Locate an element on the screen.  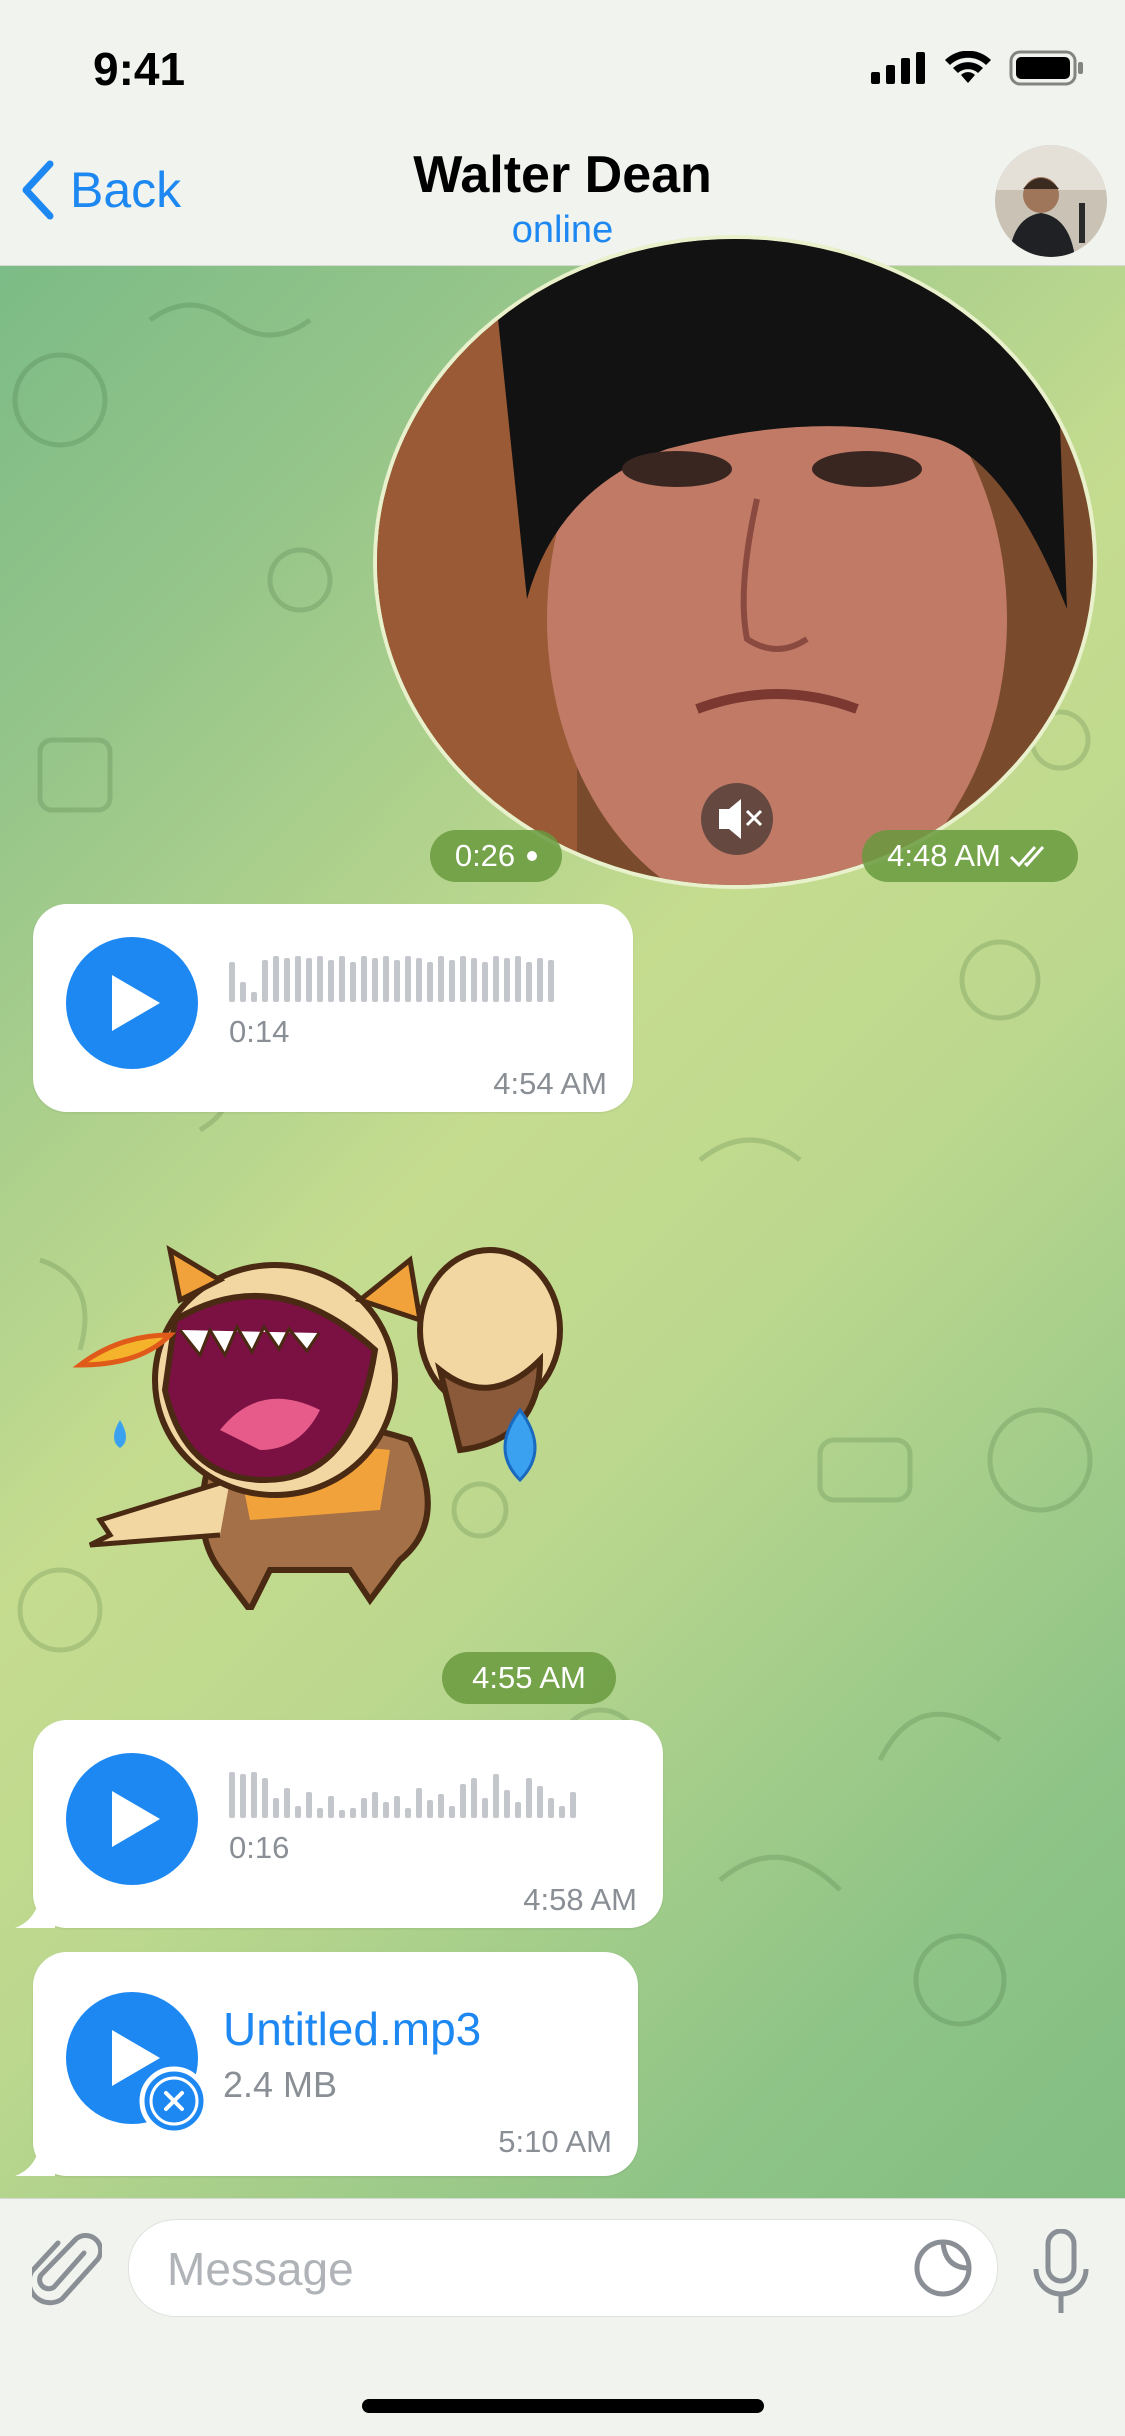
microphone-icon is located at coordinates (1061, 2272).